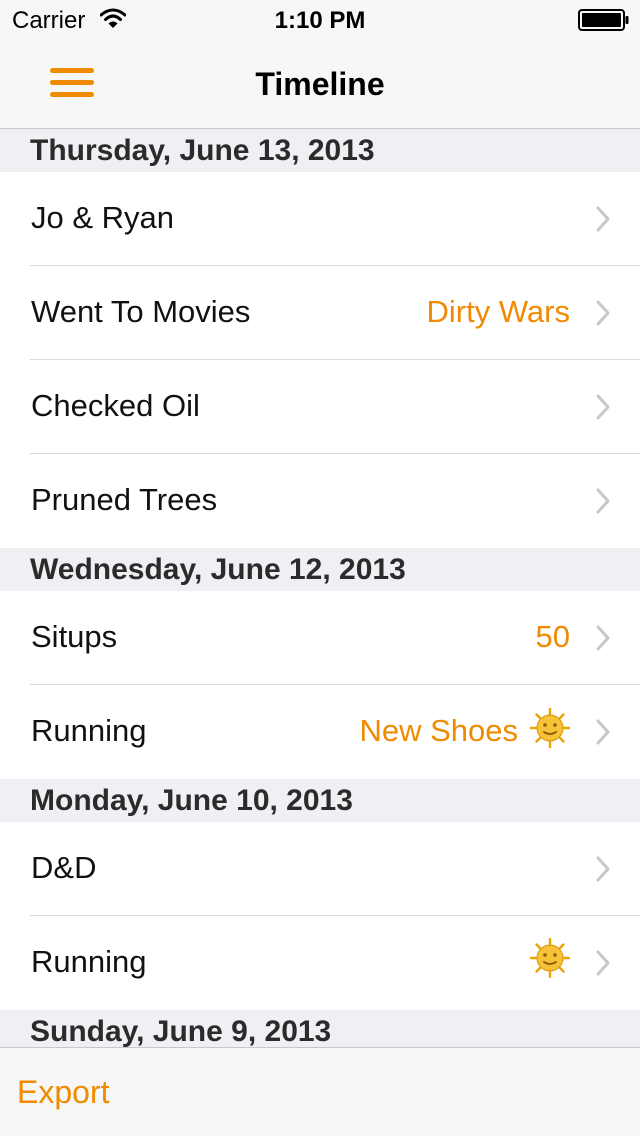  Describe the element at coordinates (320, 800) in the screenshot. I see `section-header: Monday, June 10, 2013` at that location.